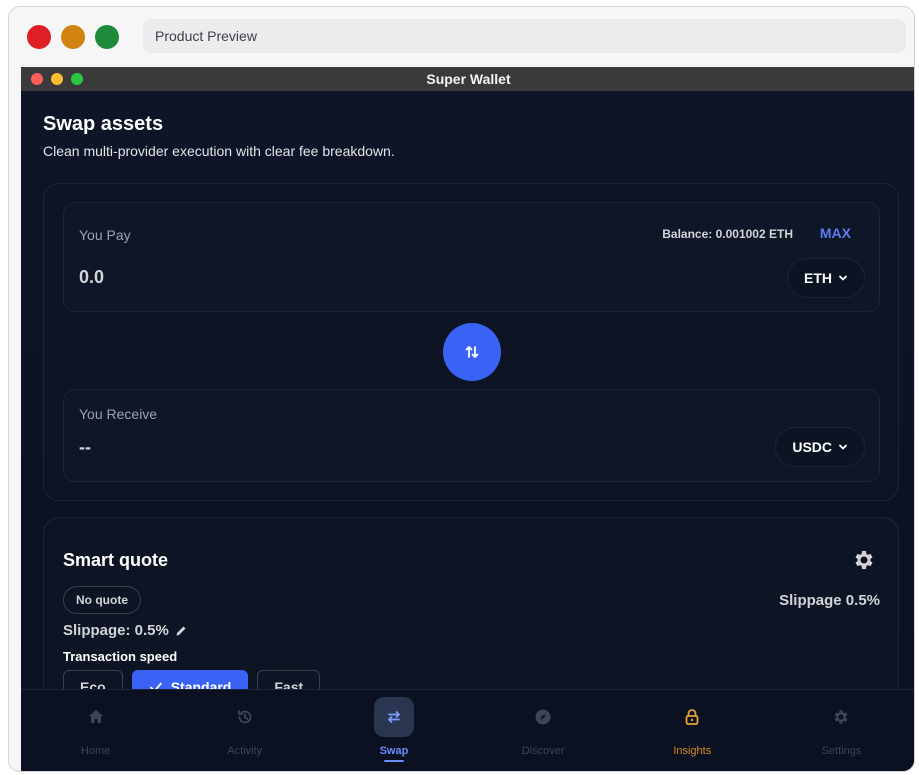 The image size is (919, 775). Describe the element at coordinates (107, 37) in the screenshot. I see `browser-maximize-button` at that location.